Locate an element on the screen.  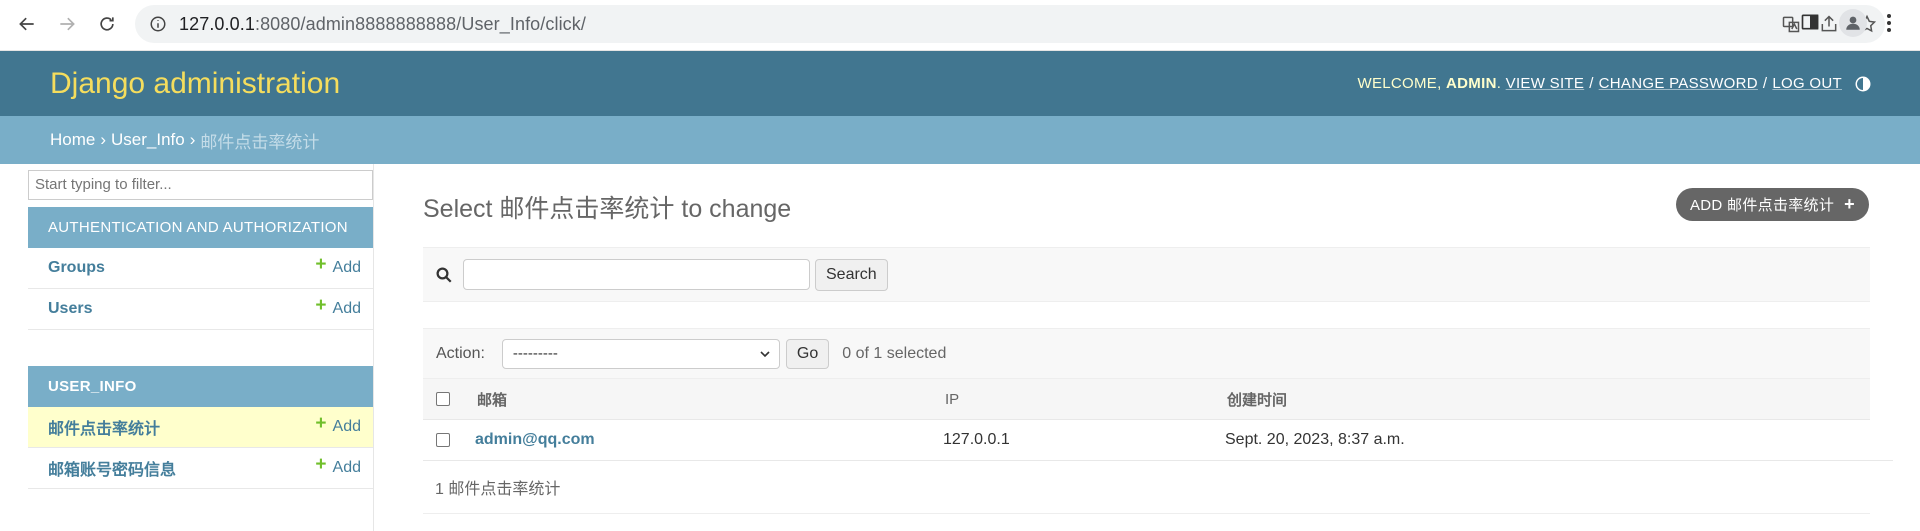
share-icon is located at coordinates (1829, 24).